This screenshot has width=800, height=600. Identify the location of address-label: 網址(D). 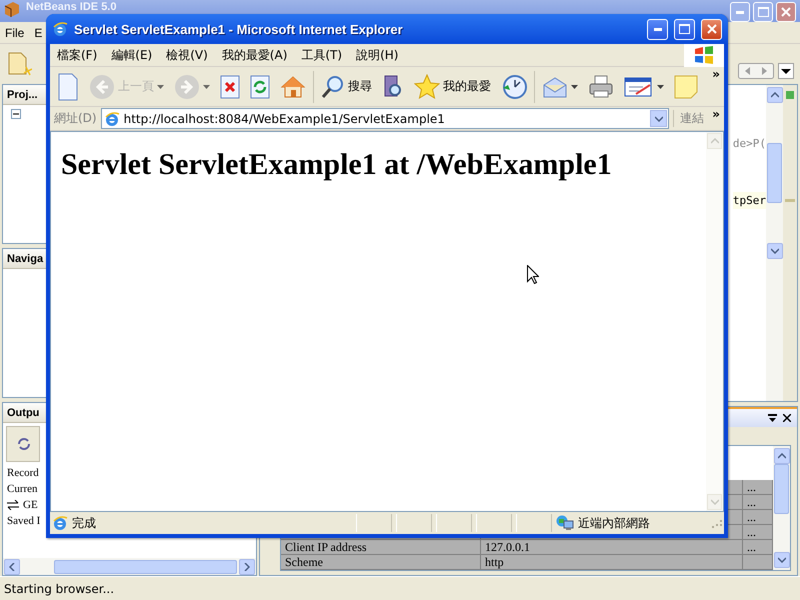
(75, 118).